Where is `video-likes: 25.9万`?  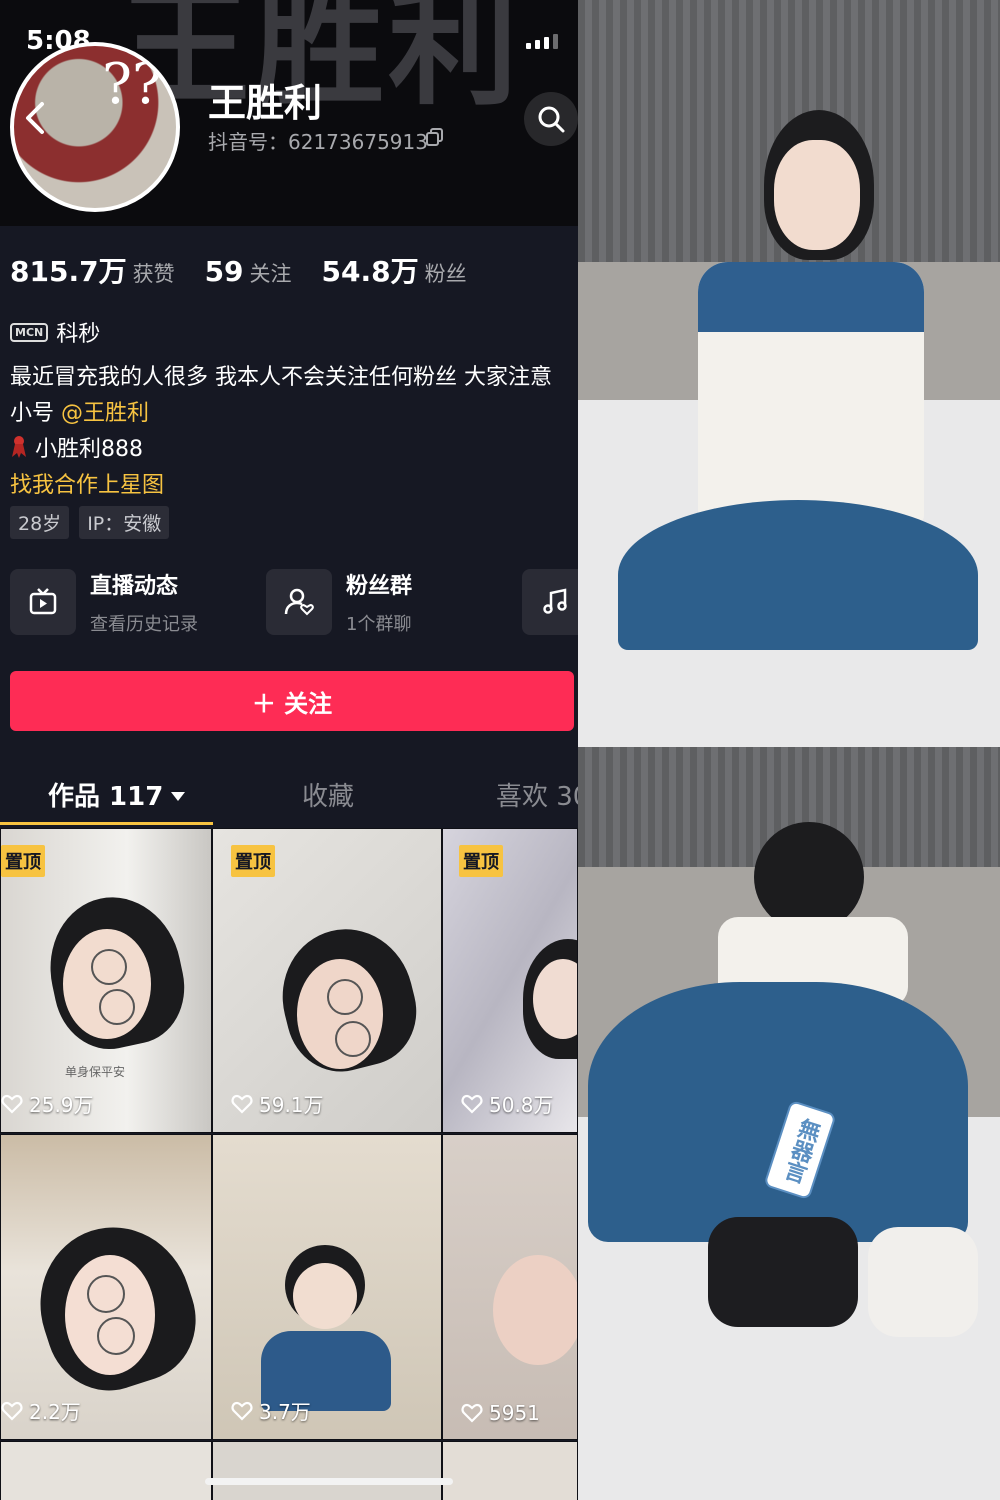
video-likes: 25.9万 is located at coordinates (47, 1103).